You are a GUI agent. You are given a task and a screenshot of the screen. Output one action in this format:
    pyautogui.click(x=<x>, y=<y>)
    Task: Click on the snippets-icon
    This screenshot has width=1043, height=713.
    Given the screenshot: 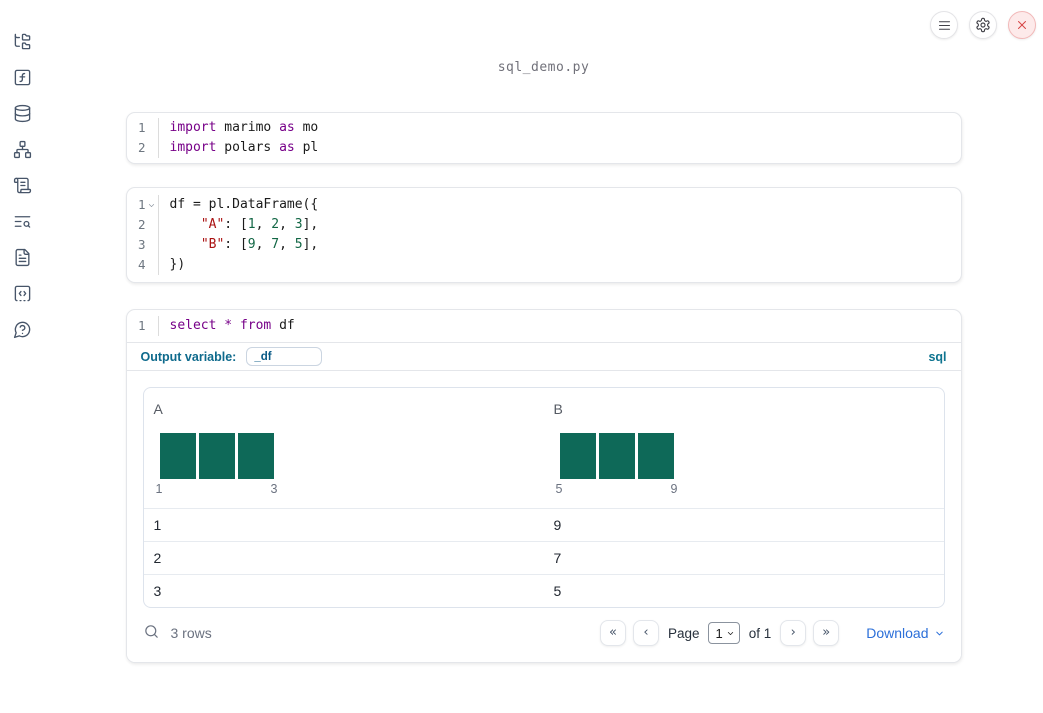 What is the action you would take?
    pyautogui.click(x=22, y=293)
    